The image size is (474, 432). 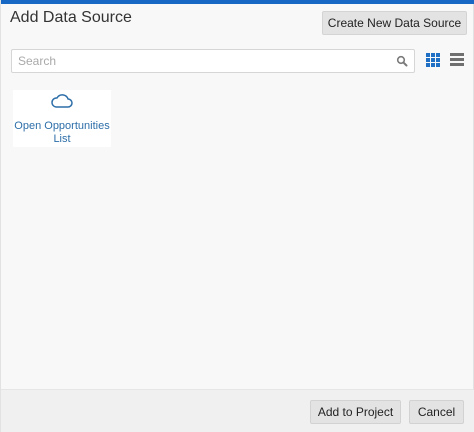 What do you see at coordinates (202, 61) in the screenshot?
I see `search-input` at bounding box center [202, 61].